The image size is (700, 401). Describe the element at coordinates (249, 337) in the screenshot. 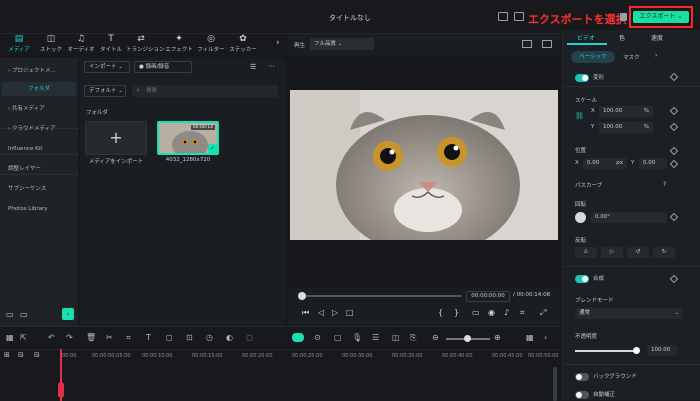

I see `effects-icon: ◌` at that location.